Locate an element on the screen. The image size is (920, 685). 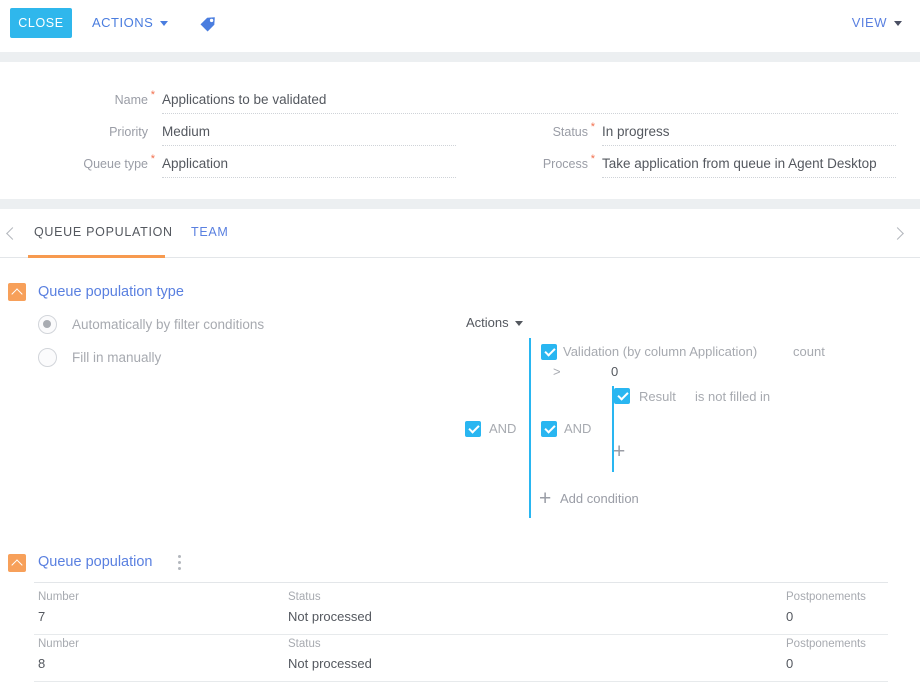
chevron-left-icon is located at coordinates (12, 233).